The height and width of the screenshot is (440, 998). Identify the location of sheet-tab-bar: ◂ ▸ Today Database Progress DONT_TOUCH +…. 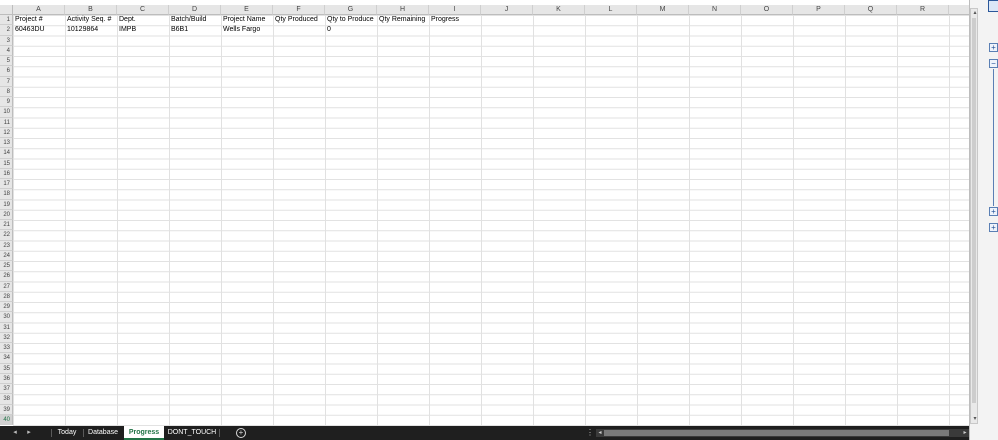
(484, 433).